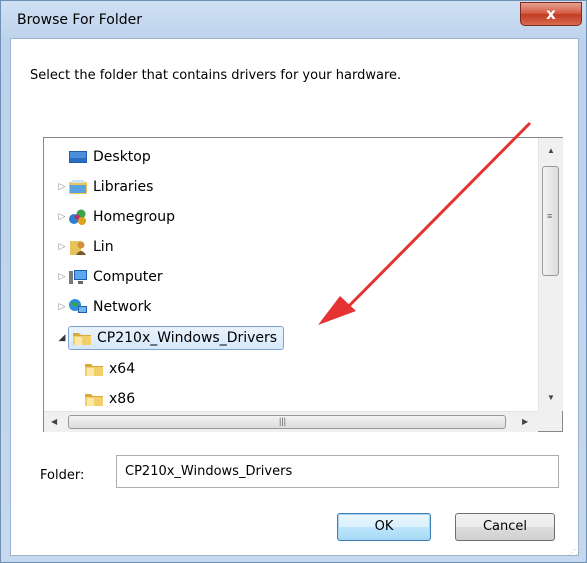 Image resolution: width=587 pixels, height=563 pixels. What do you see at coordinates (293, 19) in the screenshot?
I see `title-bar: Browse For Folder x` at bounding box center [293, 19].